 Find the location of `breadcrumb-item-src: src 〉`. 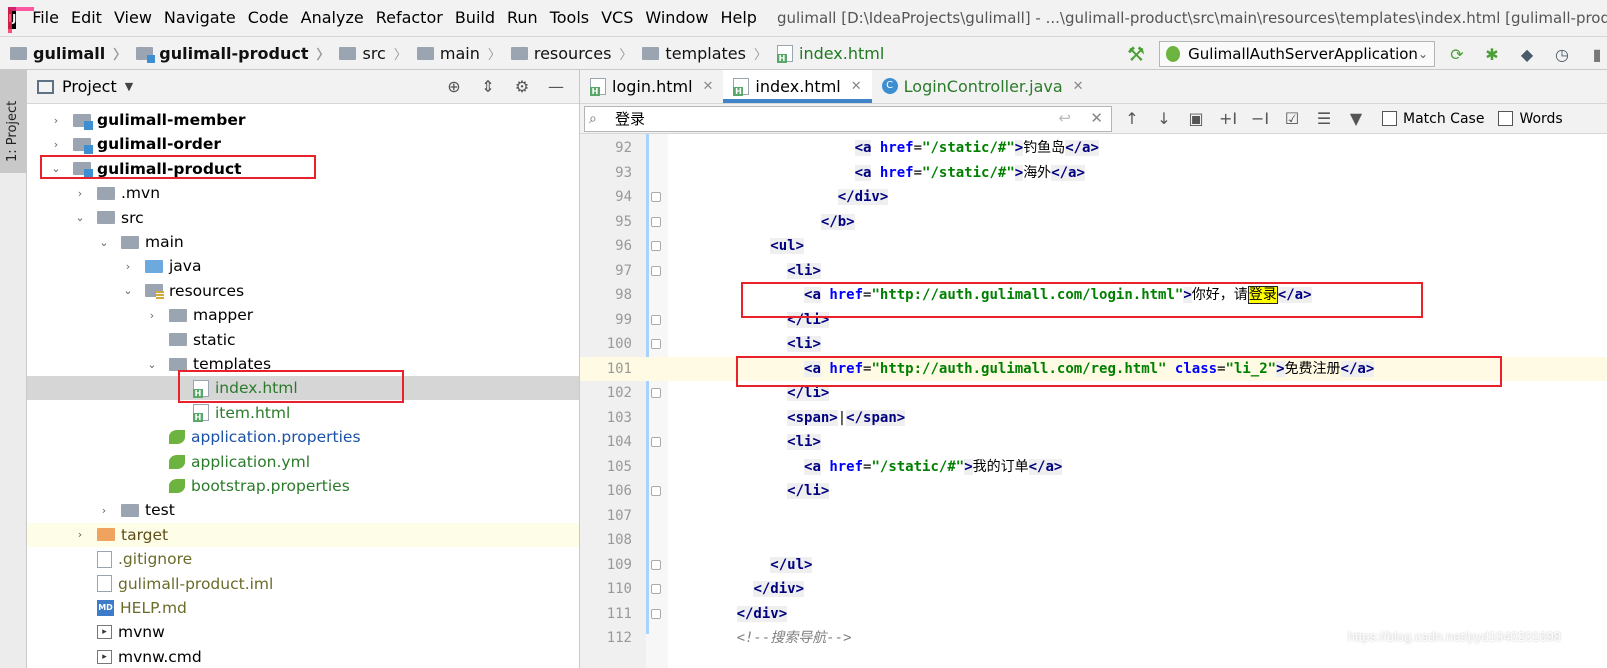

breadcrumb-item-src: src 〉 is located at coordinates (368, 53).